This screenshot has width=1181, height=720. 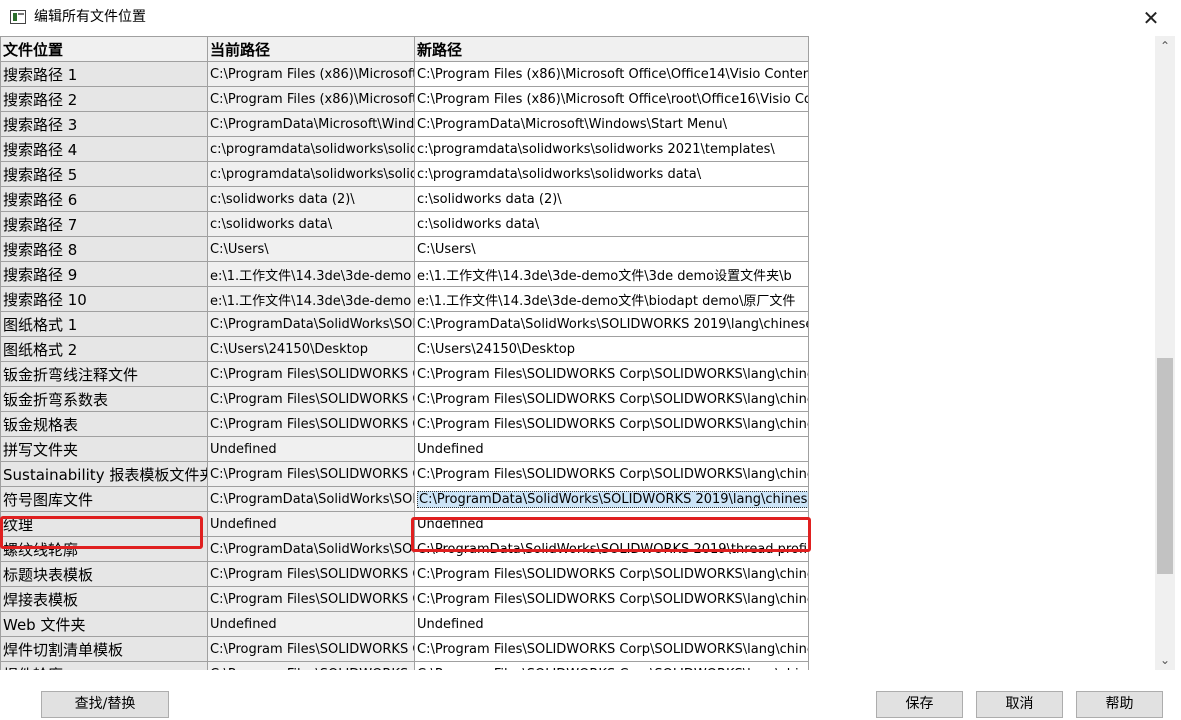 What do you see at coordinates (104, 274) in the screenshot?
I see `cell-file-location: 搜索路径 9` at bounding box center [104, 274].